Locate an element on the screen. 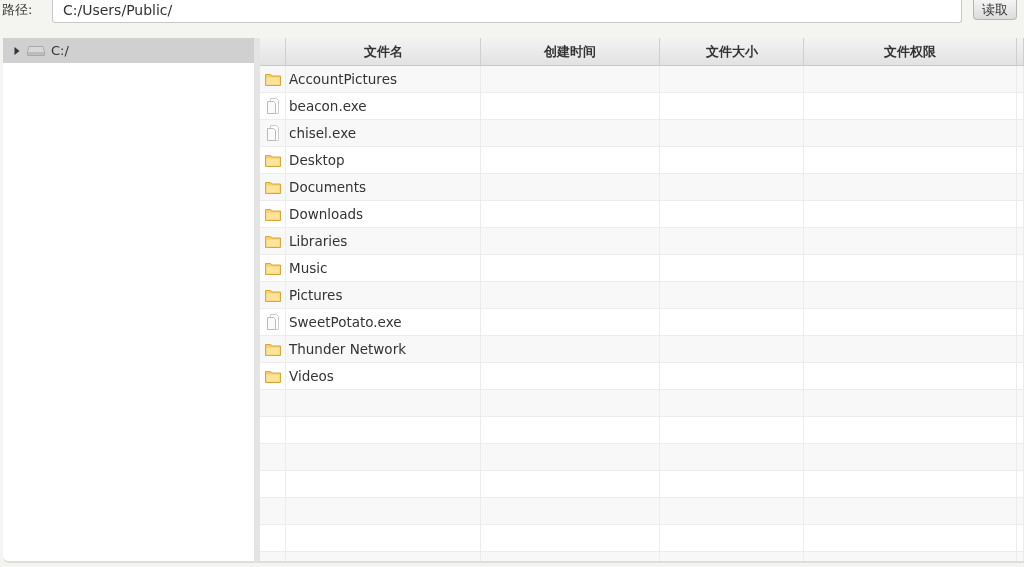  path-label: 路径: is located at coordinates (17, 10).